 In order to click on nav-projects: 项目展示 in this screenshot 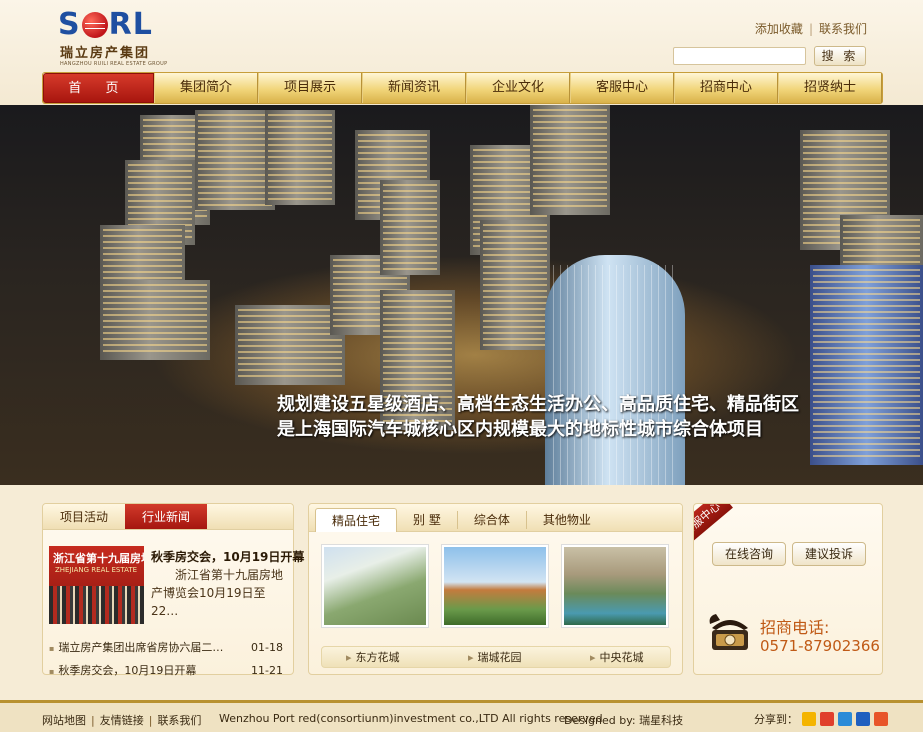, I will do `click(310, 88)`.